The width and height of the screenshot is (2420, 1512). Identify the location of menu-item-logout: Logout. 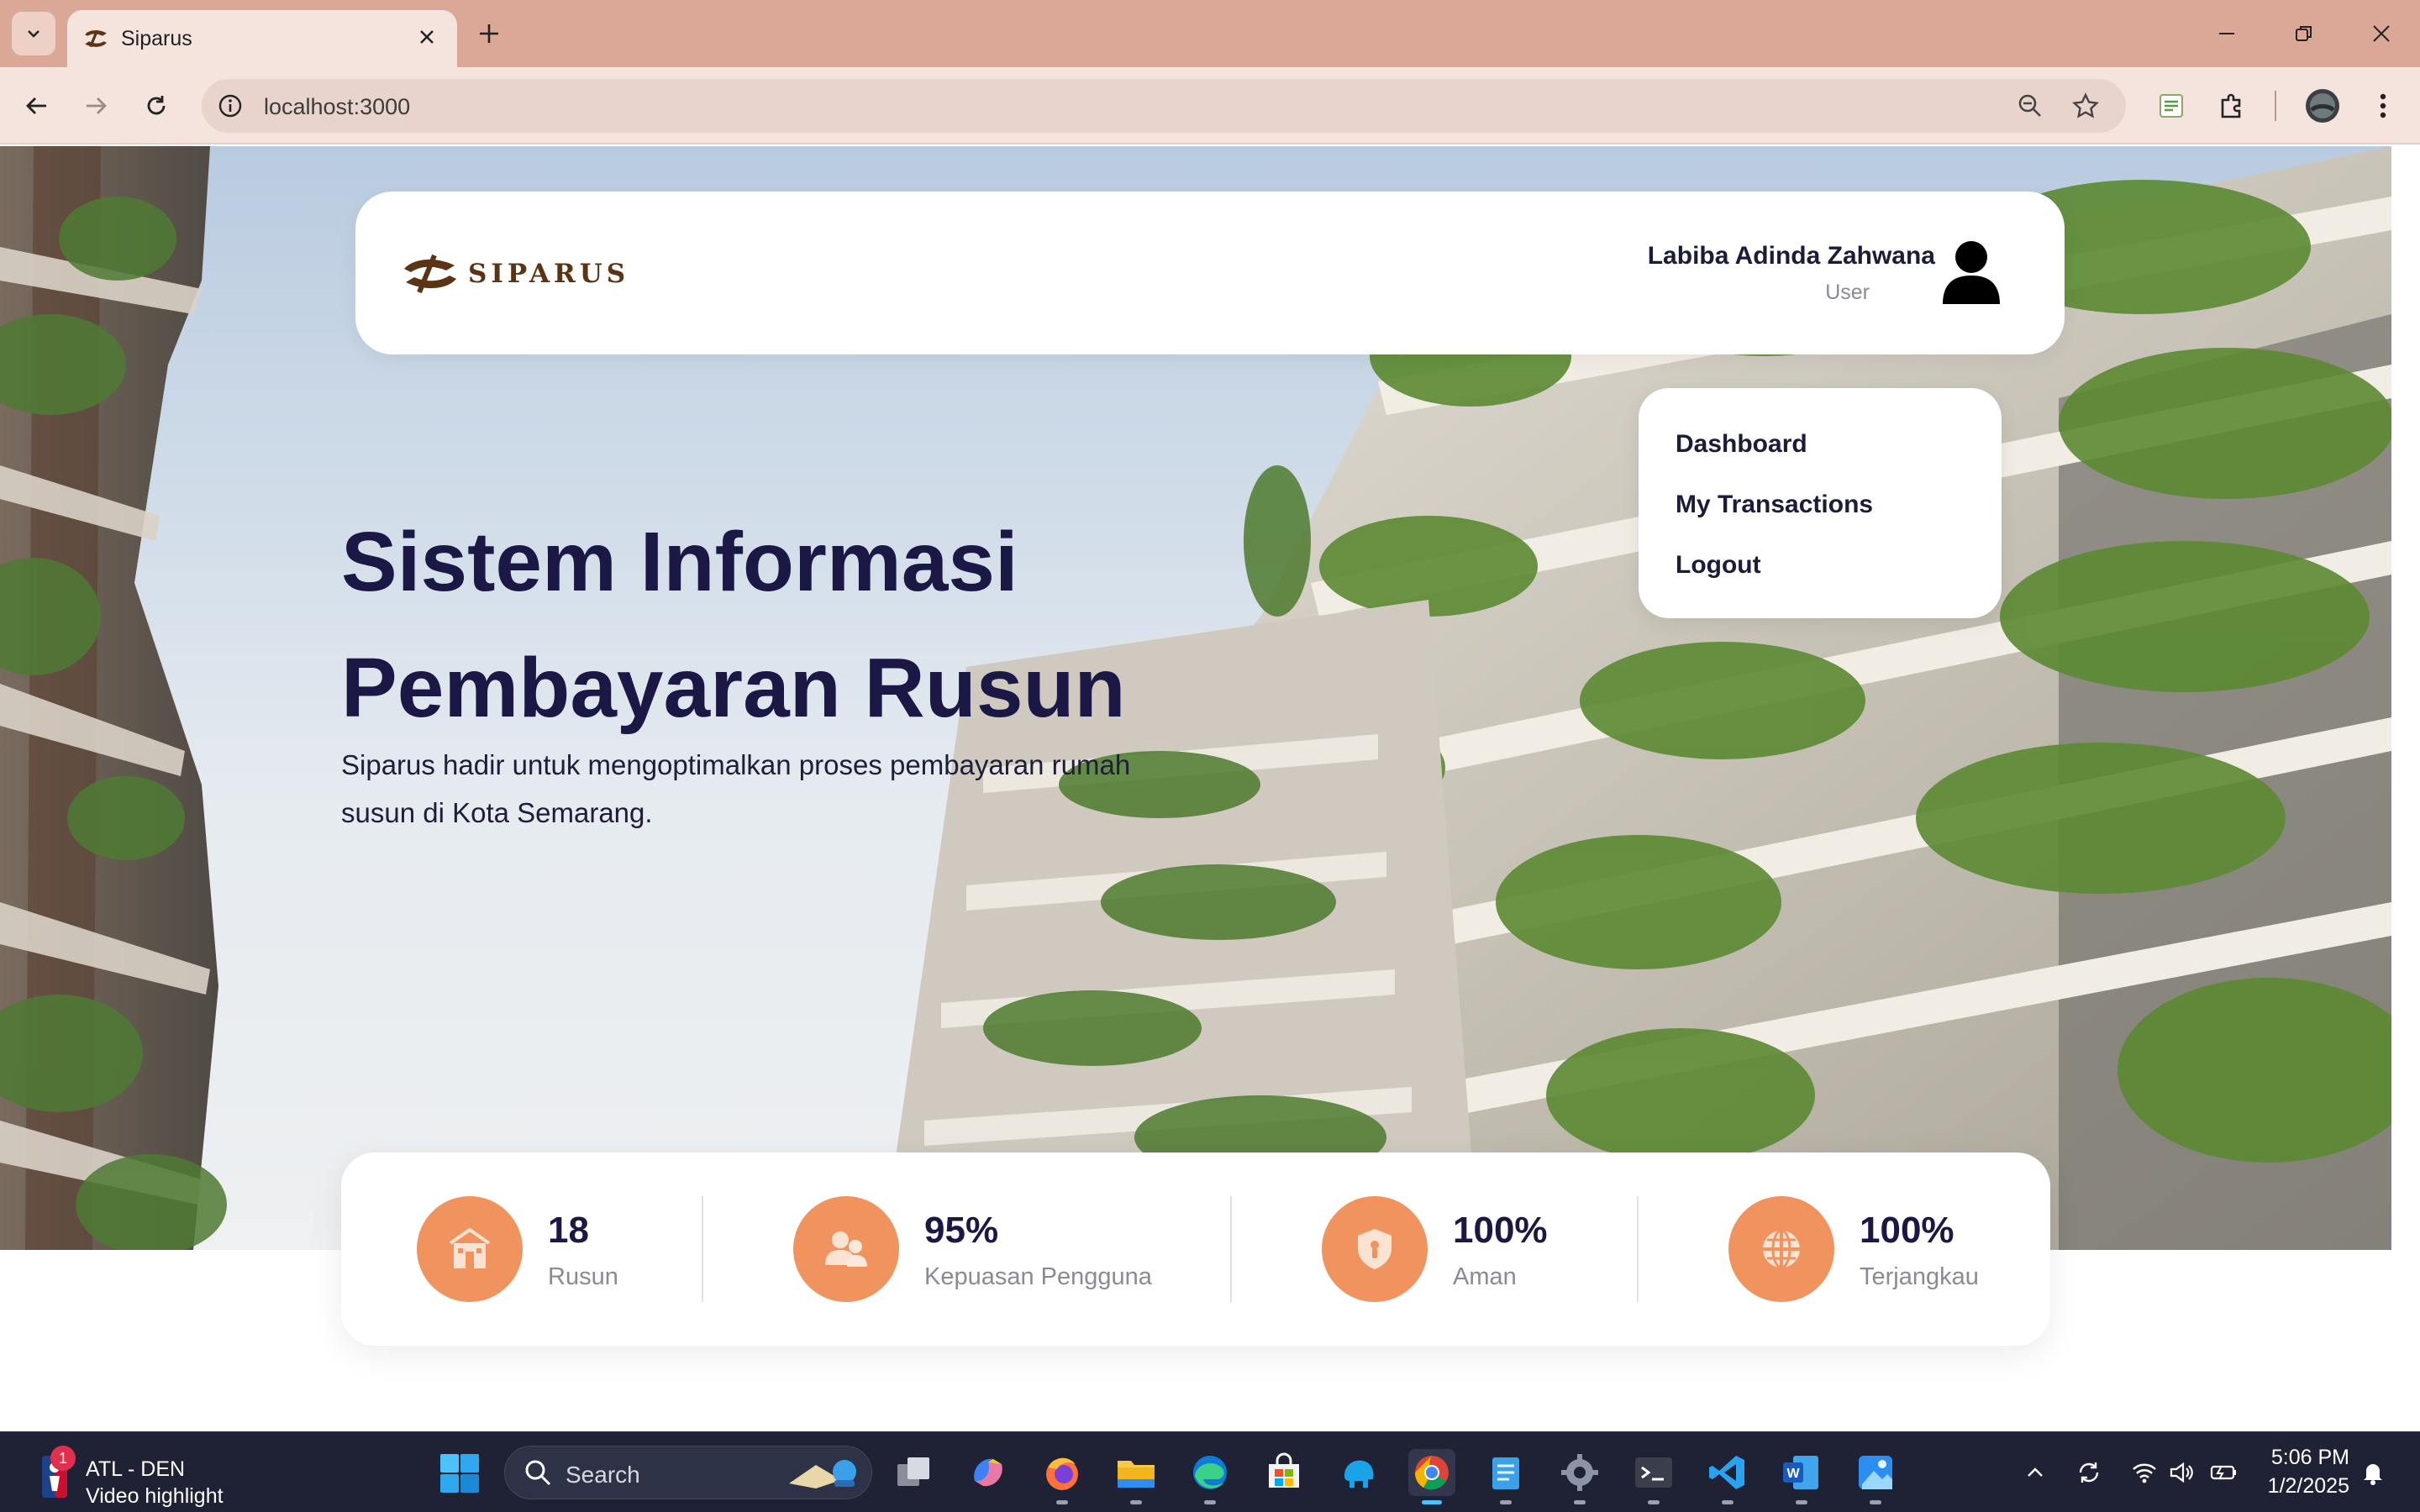
(1718, 565).